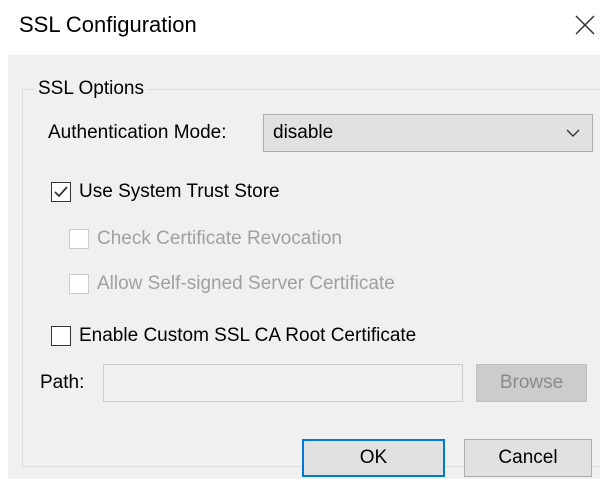 This screenshot has width=600, height=479. I want to click on path-input, so click(283, 383).